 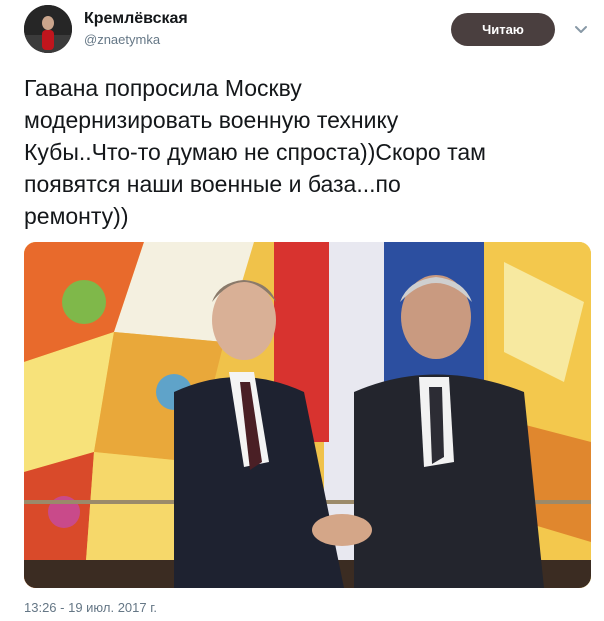 I want to click on tweet-text-line: модернизировать военную технику, so click(x=211, y=120).